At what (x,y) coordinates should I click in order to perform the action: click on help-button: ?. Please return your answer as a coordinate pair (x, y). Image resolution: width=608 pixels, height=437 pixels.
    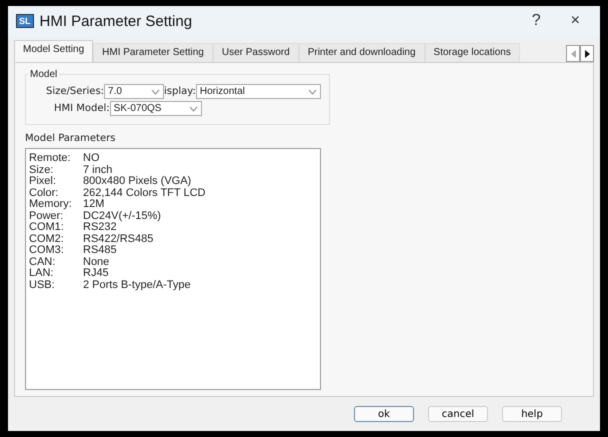
    Looking at the image, I should click on (536, 21).